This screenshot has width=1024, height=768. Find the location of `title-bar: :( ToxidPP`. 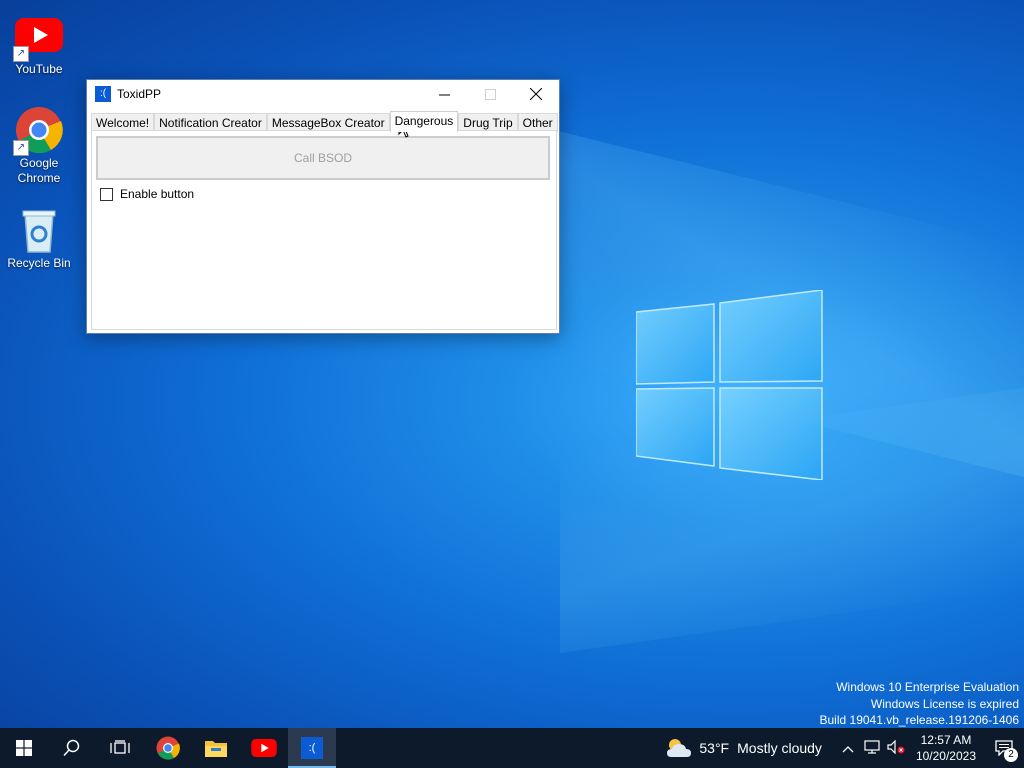

title-bar: :( ToxidPP is located at coordinates (323, 94).